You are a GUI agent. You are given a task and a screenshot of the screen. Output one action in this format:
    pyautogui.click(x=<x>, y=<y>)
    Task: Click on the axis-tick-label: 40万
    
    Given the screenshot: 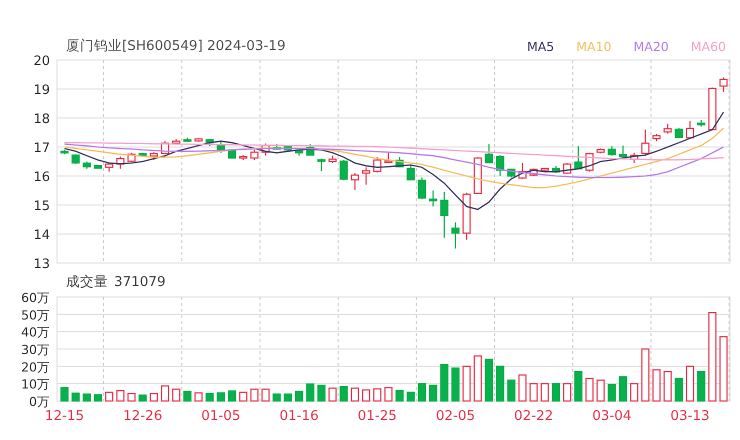 What is the action you would take?
    pyautogui.click(x=35, y=332)
    